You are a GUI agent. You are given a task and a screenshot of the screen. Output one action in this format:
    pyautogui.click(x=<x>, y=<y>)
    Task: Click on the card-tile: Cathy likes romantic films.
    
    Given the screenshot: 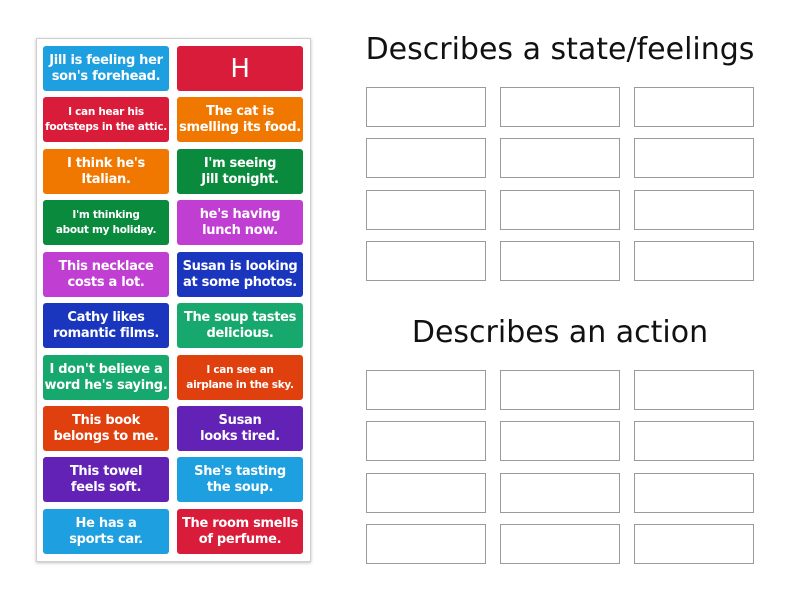 What is the action you would take?
    pyautogui.click(x=106, y=325)
    